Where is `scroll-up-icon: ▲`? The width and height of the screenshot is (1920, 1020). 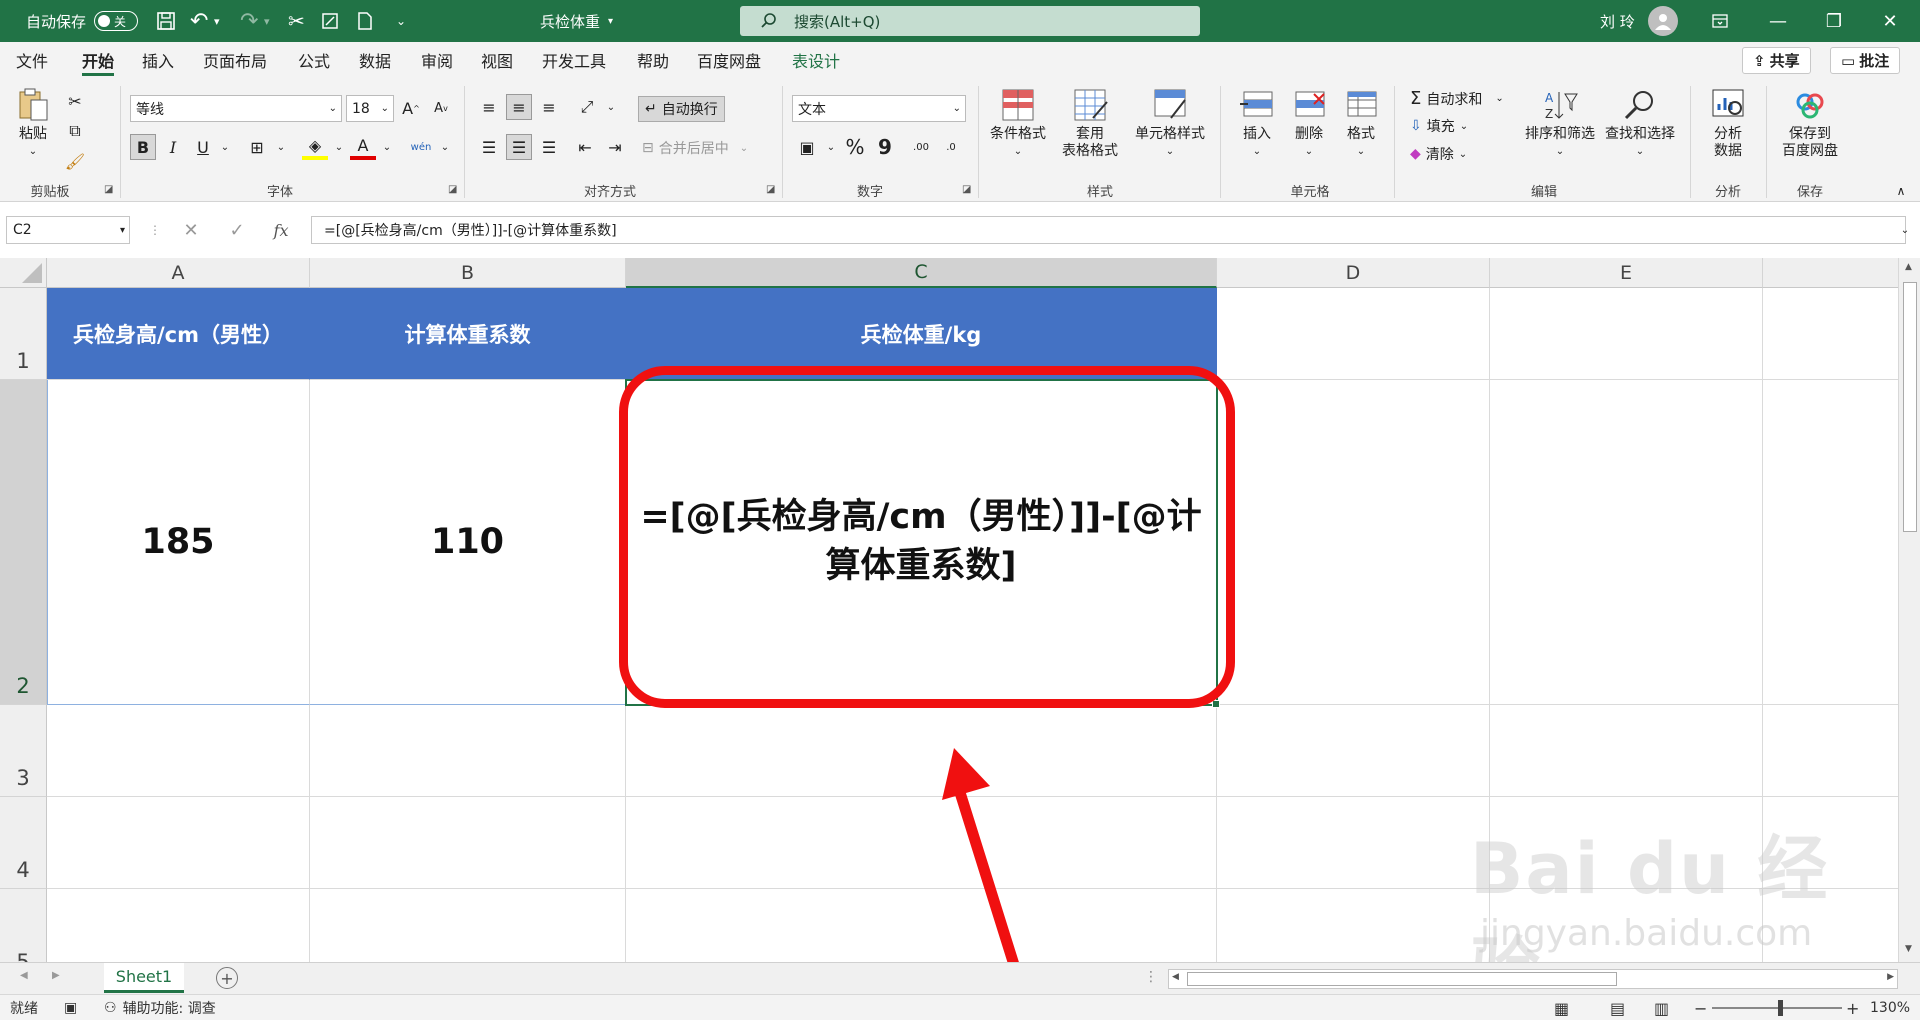 scroll-up-icon: ▲ is located at coordinates (1908, 267).